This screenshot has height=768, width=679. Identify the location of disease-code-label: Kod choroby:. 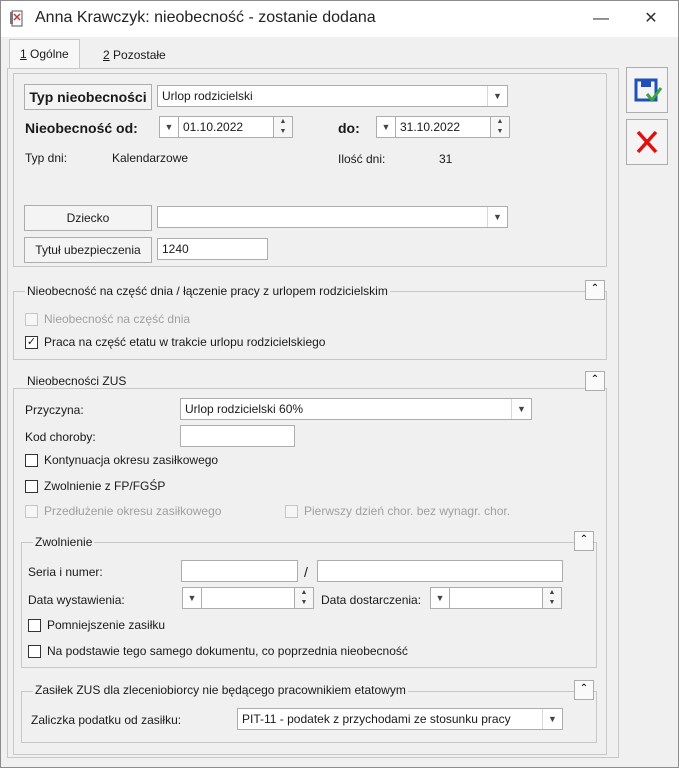
(60, 437).